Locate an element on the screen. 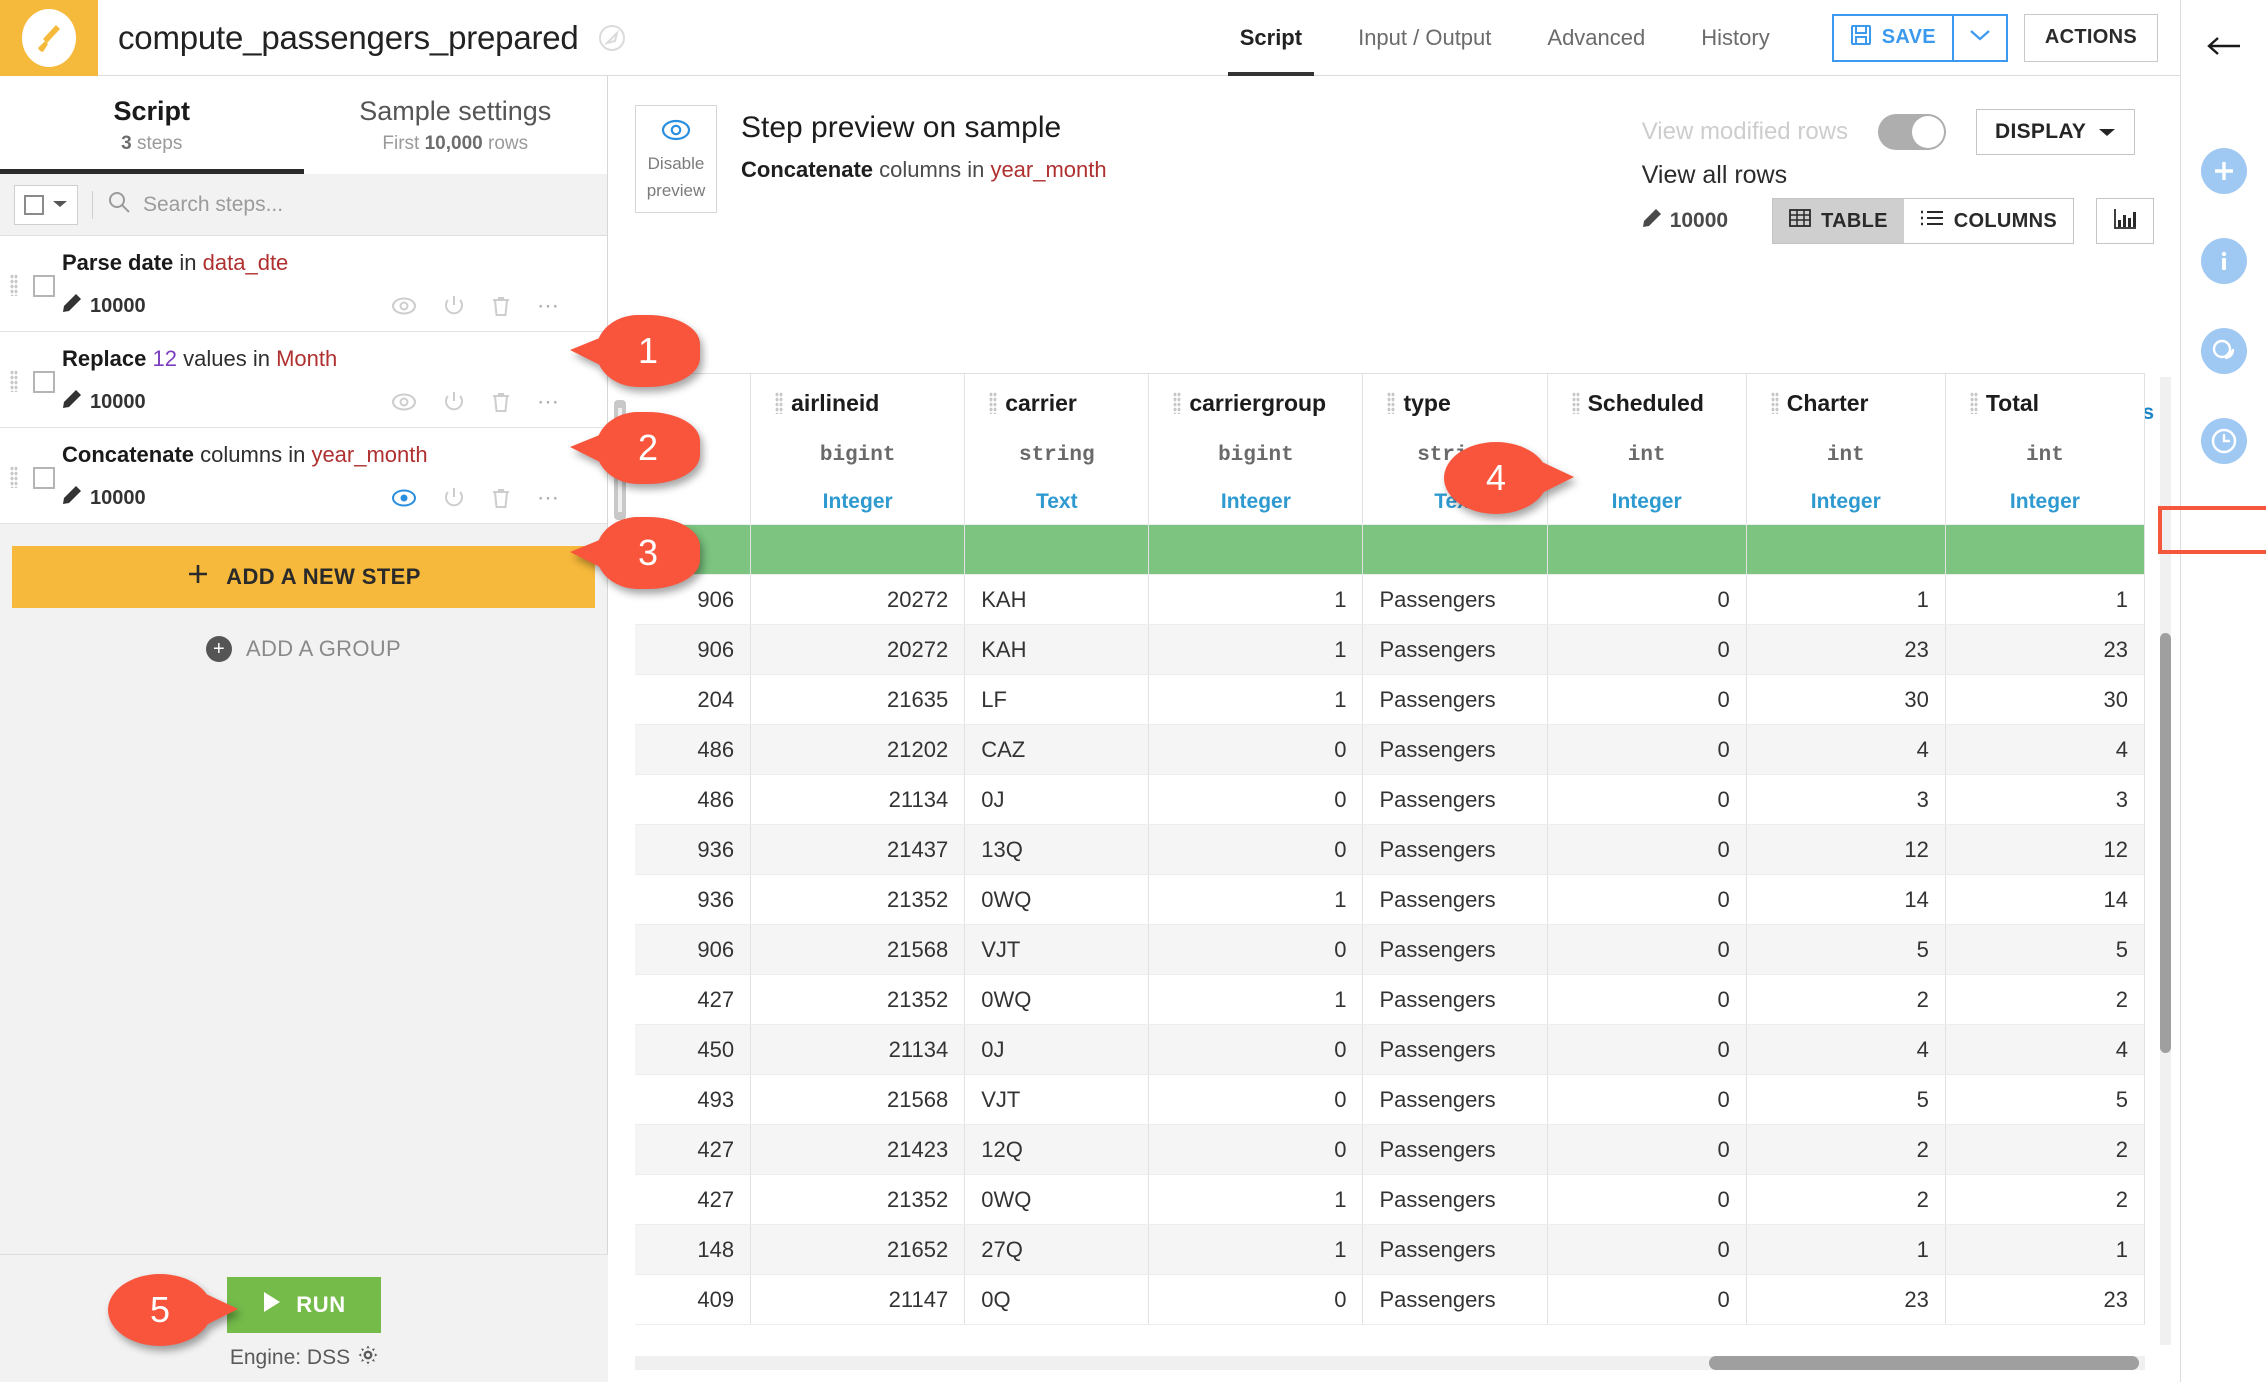 The height and width of the screenshot is (1382, 2266). table-cell-airlineid: 20272 is located at coordinates (858, 649).